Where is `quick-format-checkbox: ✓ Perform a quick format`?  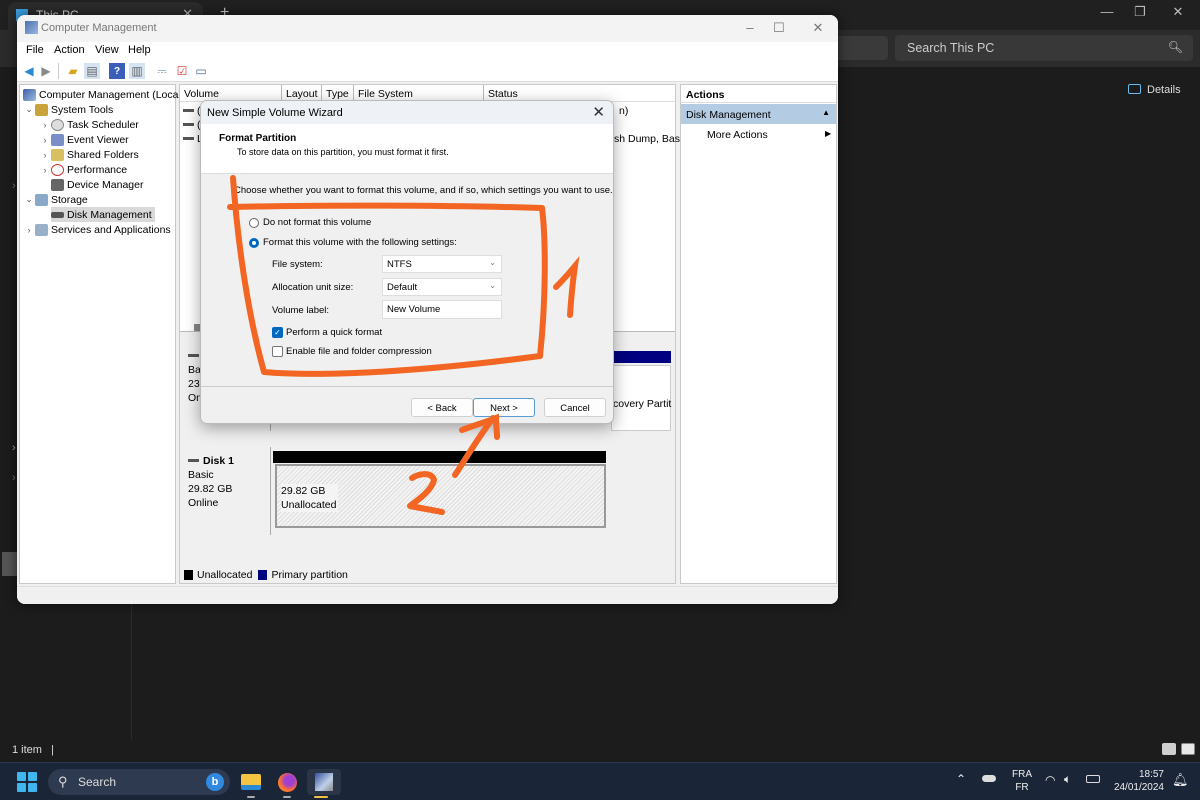 quick-format-checkbox: ✓ Perform a quick format is located at coordinates (327, 332).